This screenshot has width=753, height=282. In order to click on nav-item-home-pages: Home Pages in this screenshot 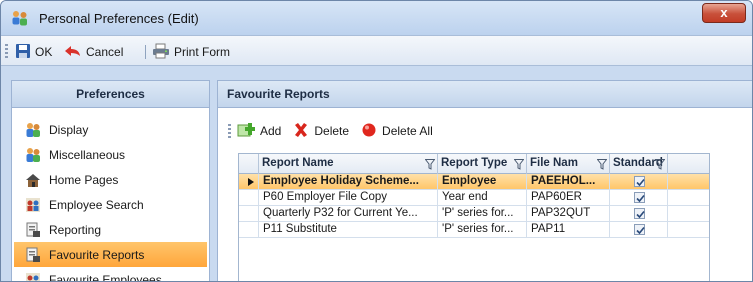, I will do `click(110, 179)`.